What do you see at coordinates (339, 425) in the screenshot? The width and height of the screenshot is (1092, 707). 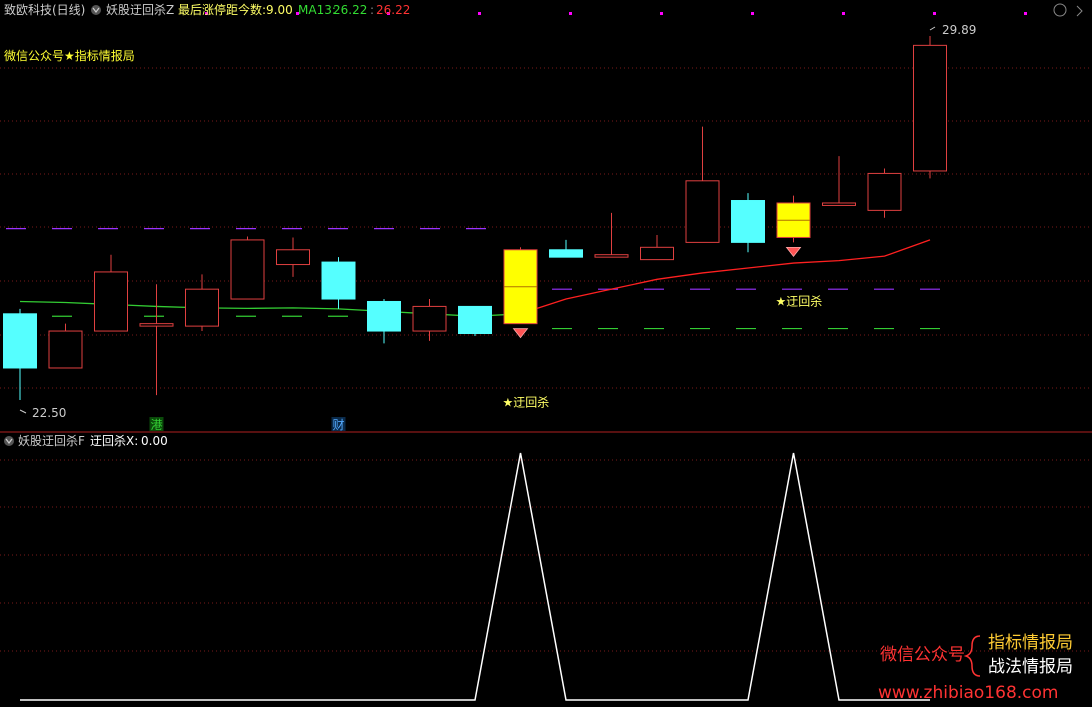 I see `marker-label: 财` at bounding box center [339, 425].